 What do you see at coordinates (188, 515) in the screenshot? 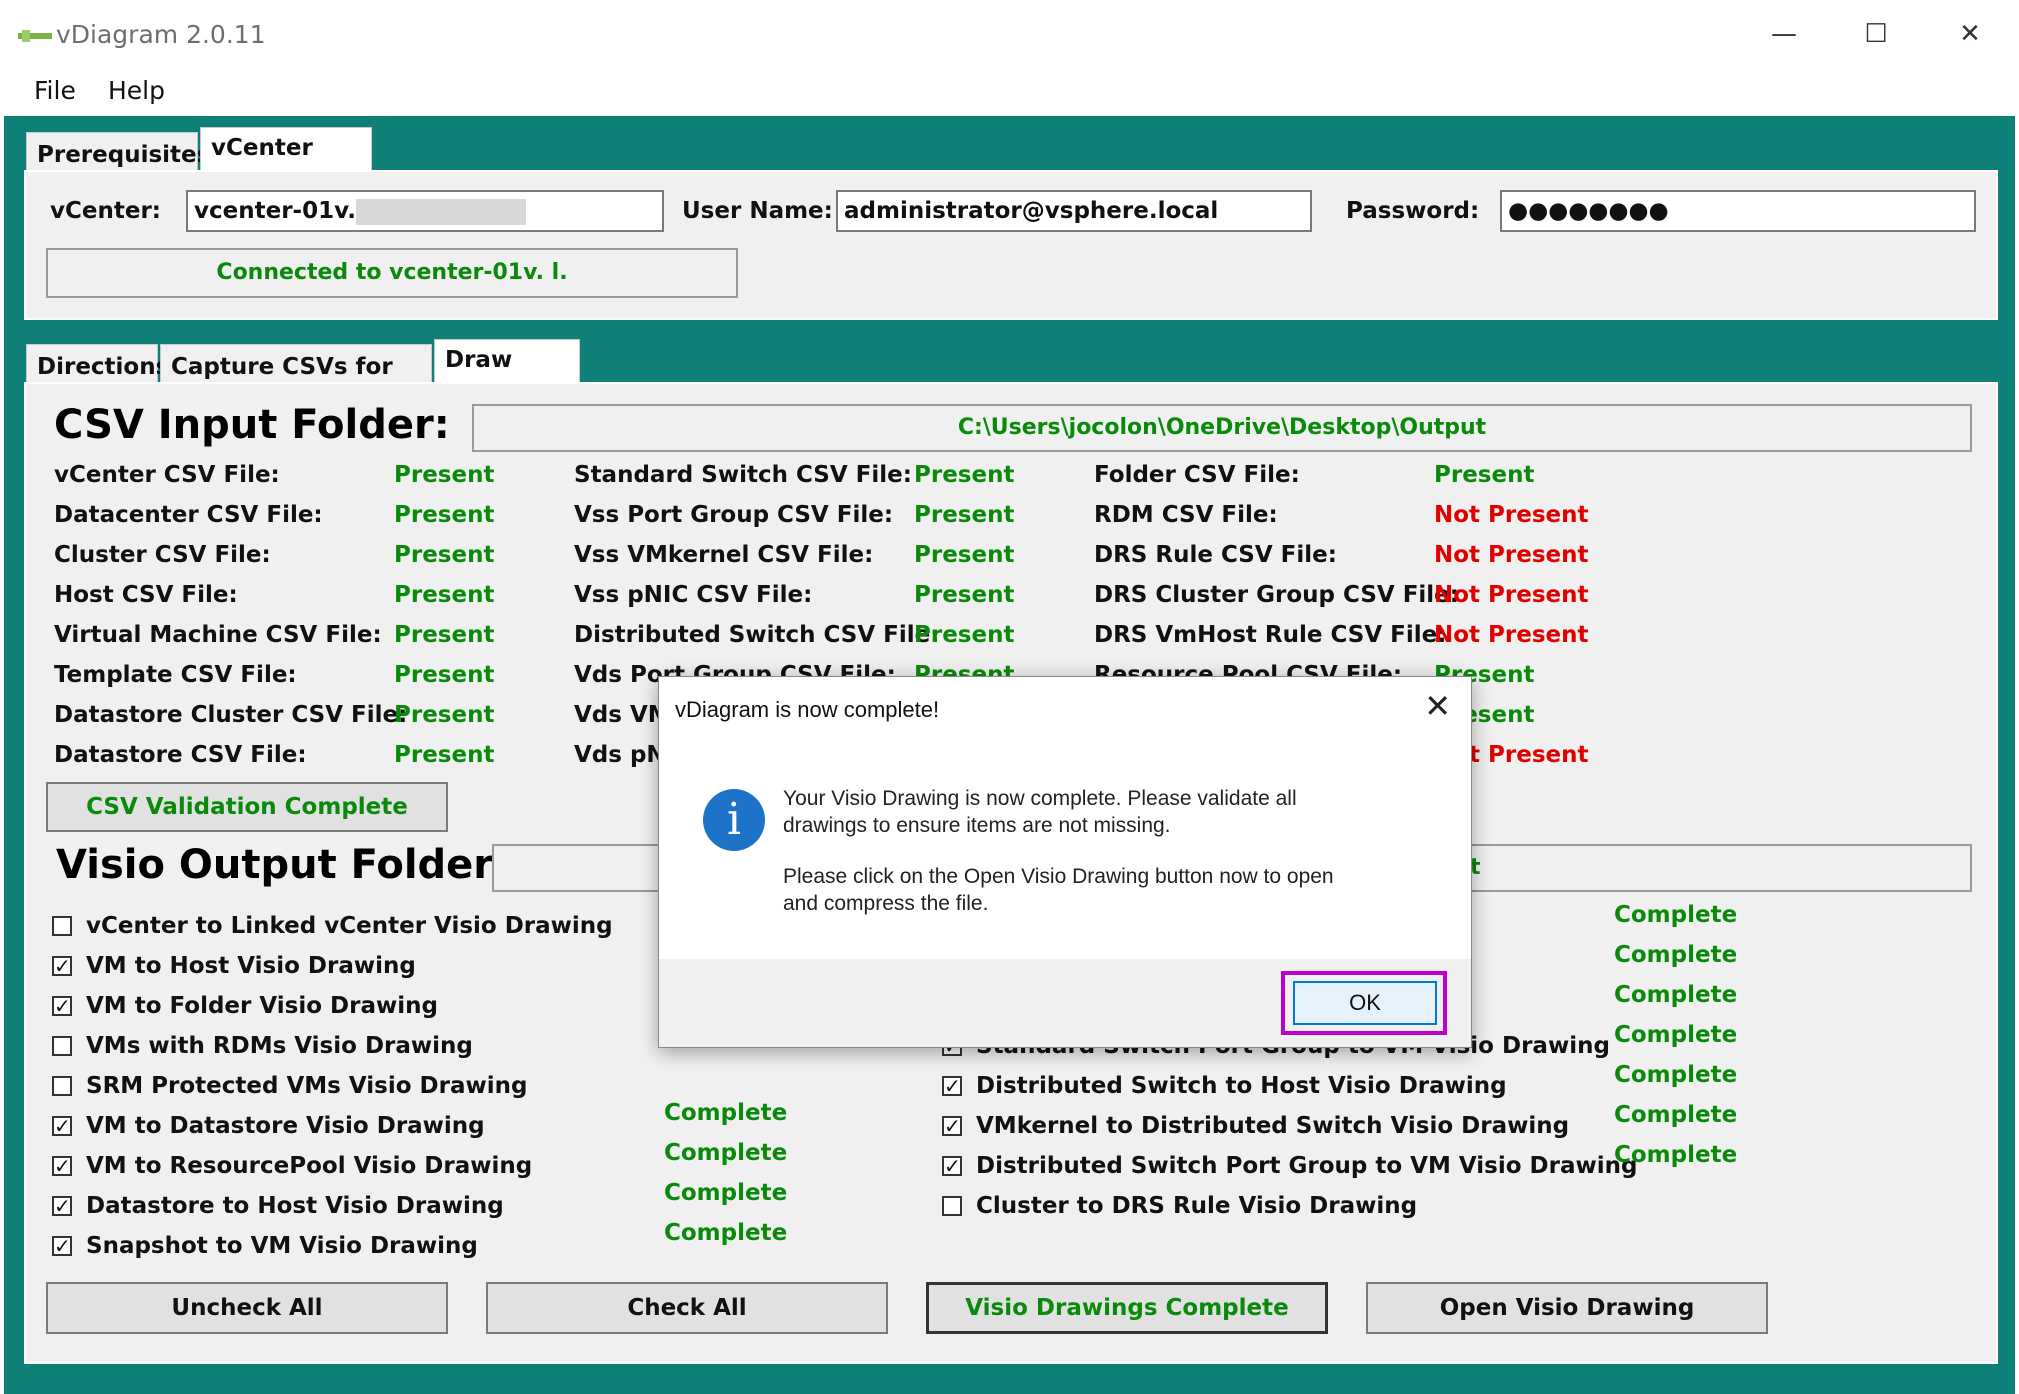
I see `csv-label: Datacenter CSV File:` at bounding box center [188, 515].